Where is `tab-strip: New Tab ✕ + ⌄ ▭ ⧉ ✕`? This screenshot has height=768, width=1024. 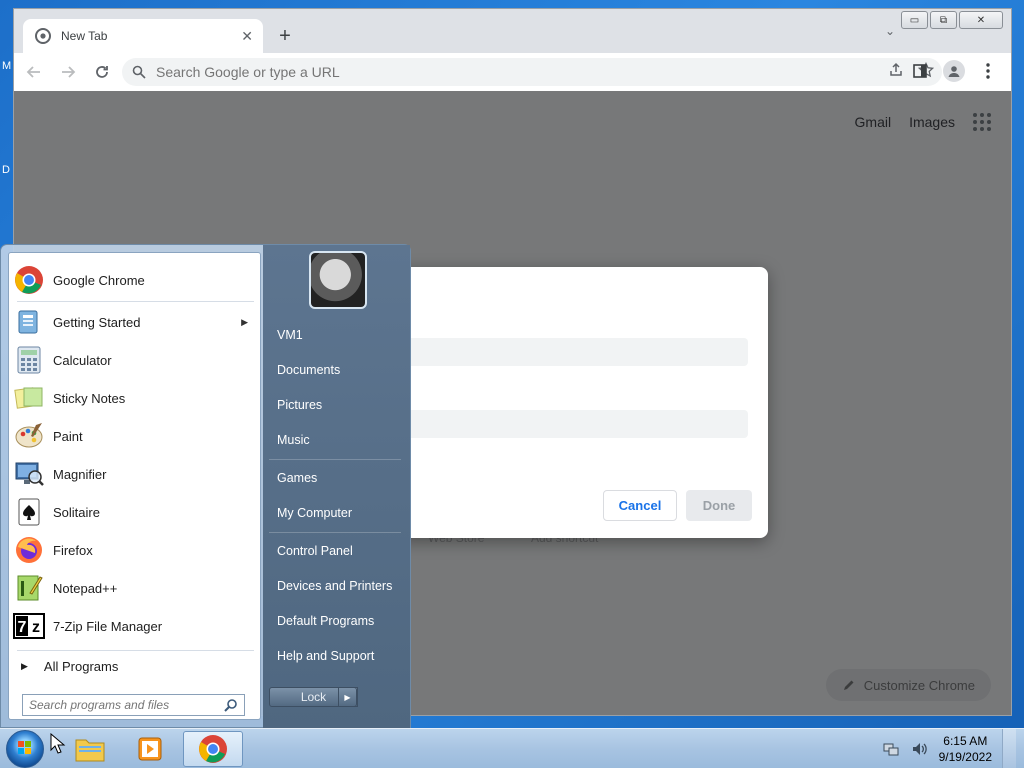
tab-strip: New Tab ✕ + ⌄ ▭ ⧉ ✕ is located at coordinates (512, 31).